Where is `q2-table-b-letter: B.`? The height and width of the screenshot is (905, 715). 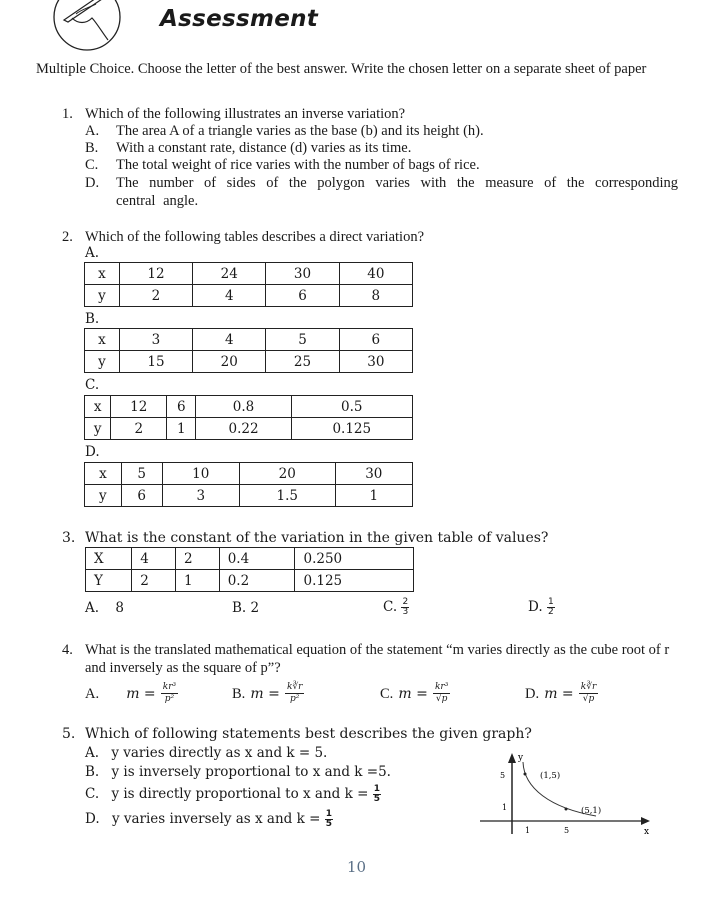
q2-table-b-letter: B. is located at coordinates (92, 319).